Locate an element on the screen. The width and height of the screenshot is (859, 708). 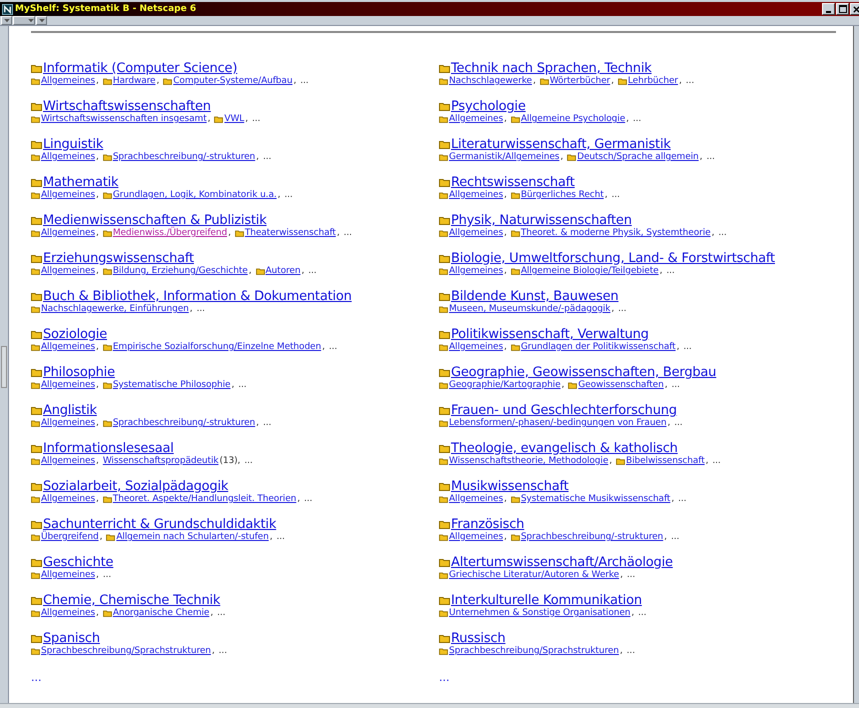
subcategory-link: Bürgerliches Recht is located at coordinates (562, 195).